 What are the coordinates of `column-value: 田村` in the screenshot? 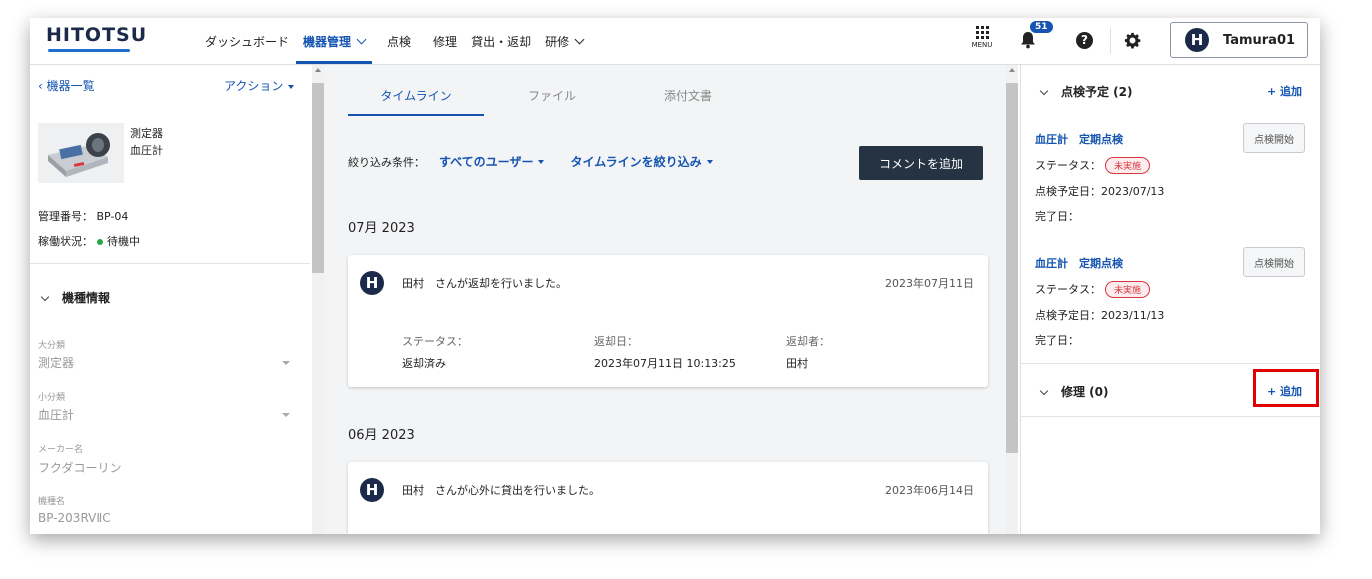 It's located at (797, 363).